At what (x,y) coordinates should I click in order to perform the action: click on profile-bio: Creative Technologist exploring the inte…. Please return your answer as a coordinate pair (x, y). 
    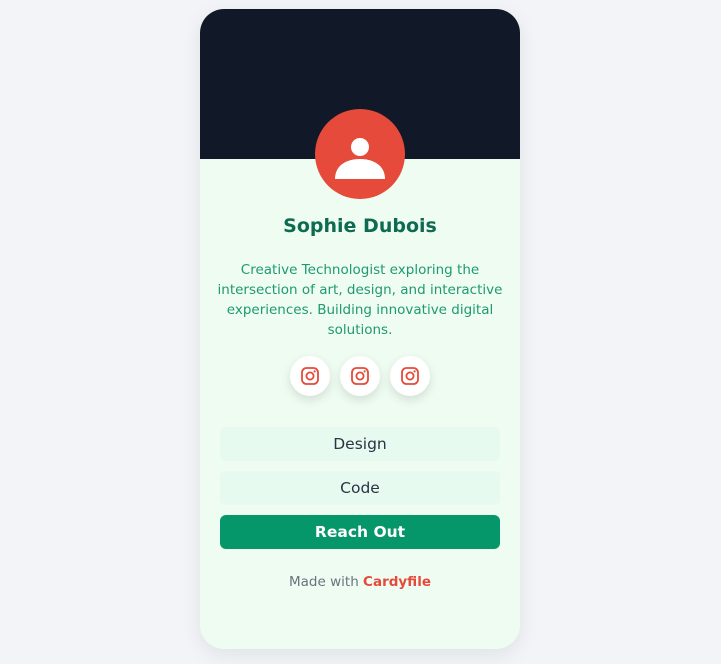
    Looking at the image, I should click on (360, 300).